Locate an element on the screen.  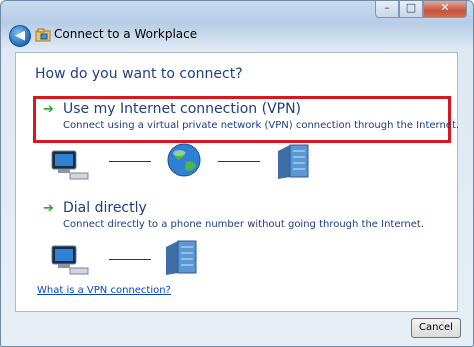
window-title: Connect to a Workplace is located at coordinates (126, 34).